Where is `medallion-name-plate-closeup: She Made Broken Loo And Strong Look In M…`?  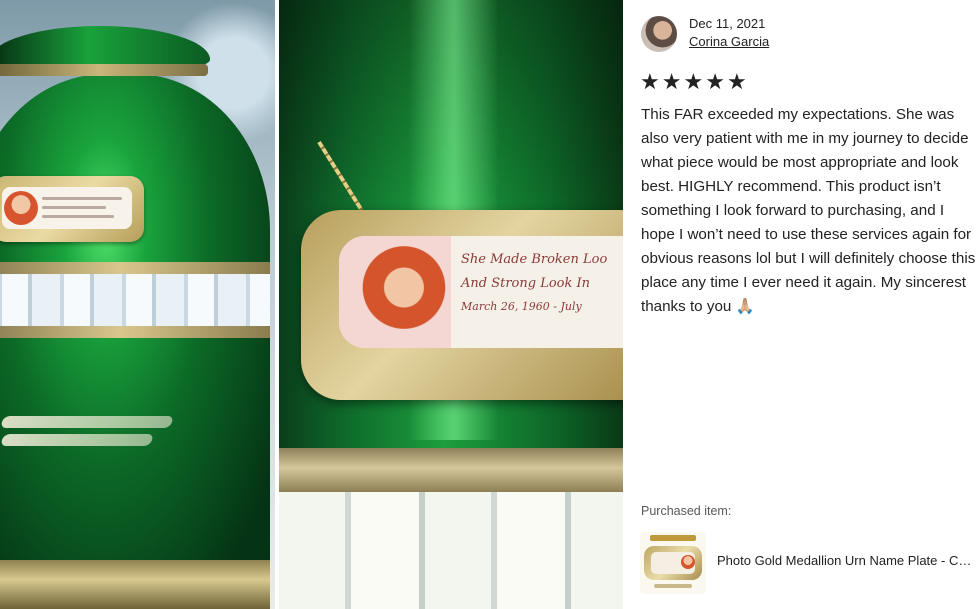 medallion-name-plate-closeup: She Made Broken Loo And Strong Look In M… is located at coordinates (462, 305).